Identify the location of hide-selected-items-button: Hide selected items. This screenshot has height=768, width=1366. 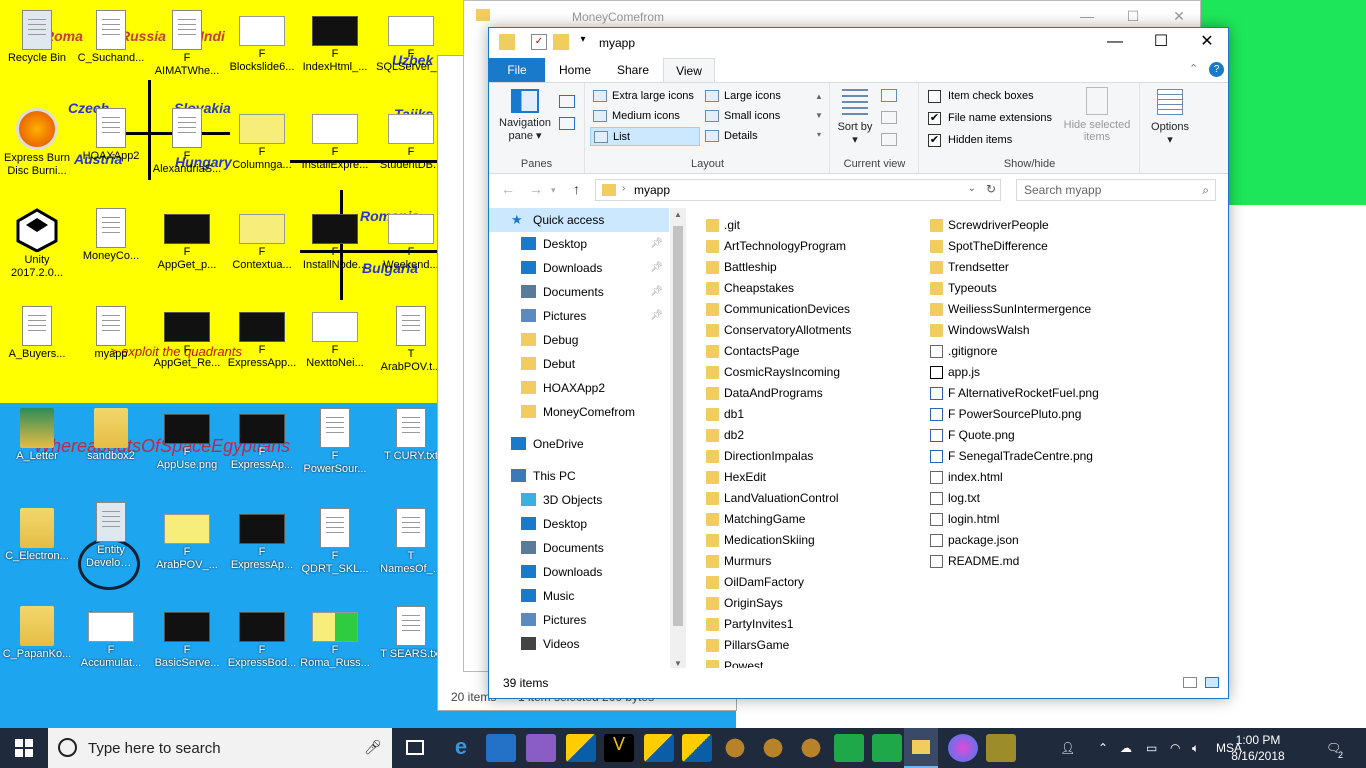
(1097, 115).